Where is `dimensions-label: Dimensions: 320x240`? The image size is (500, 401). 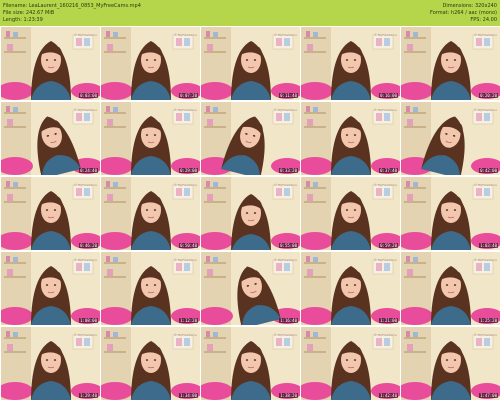 dimensions-label: Dimensions: 320x240 is located at coordinates (469, 6).